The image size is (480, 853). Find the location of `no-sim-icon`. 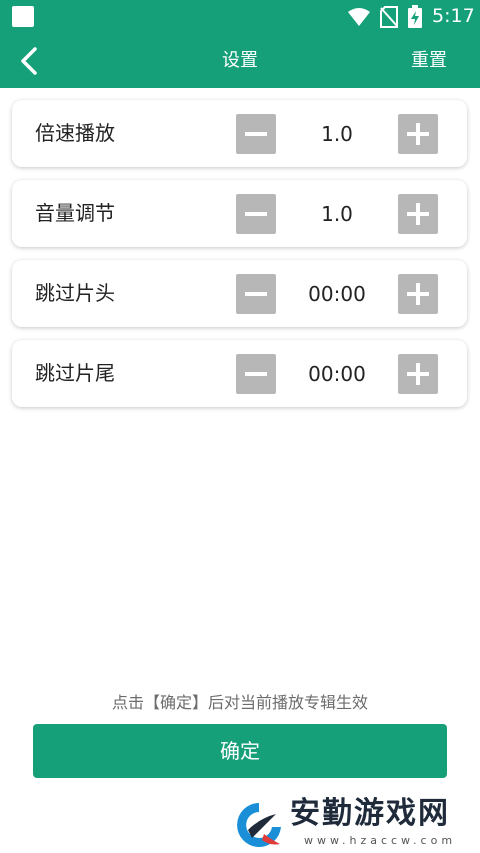

no-sim-icon is located at coordinates (389, 17).